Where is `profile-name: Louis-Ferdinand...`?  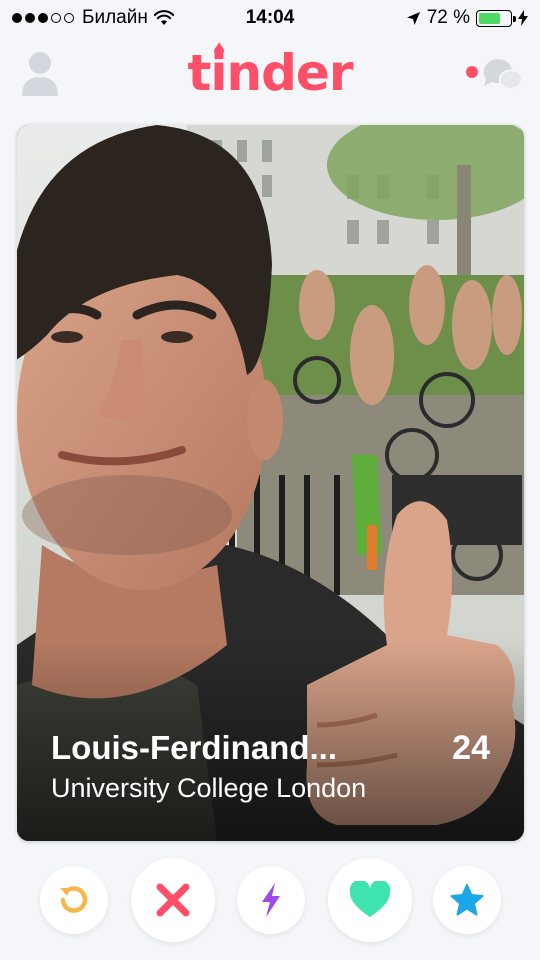
profile-name: Louis-Ferdinand... is located at coordinates (194, 747).